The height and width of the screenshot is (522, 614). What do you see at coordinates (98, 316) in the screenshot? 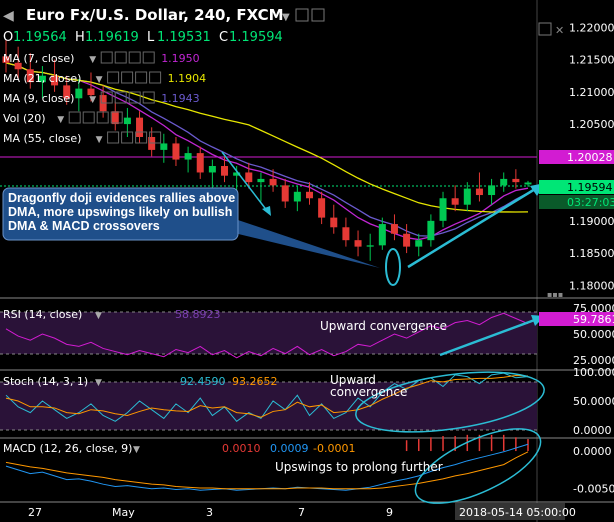
I see `rsi-dropdown-icon: ▼` at bounding box center [98, 316].